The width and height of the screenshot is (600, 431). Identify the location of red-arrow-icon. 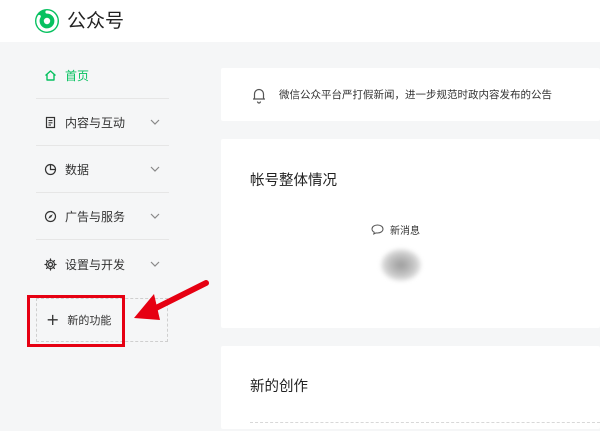
(171, 300).